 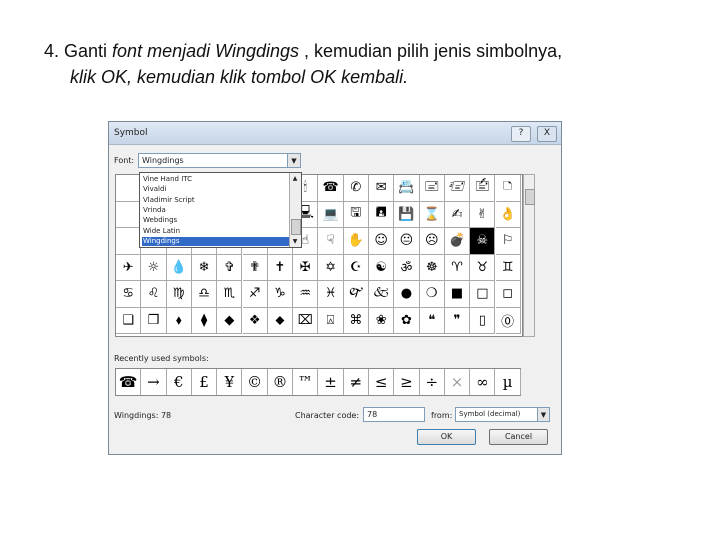 What do you see at coordinates (306, 320) in the screenshot?
I see `symbol-cell: ⌧` at bounding box center [306, 320].